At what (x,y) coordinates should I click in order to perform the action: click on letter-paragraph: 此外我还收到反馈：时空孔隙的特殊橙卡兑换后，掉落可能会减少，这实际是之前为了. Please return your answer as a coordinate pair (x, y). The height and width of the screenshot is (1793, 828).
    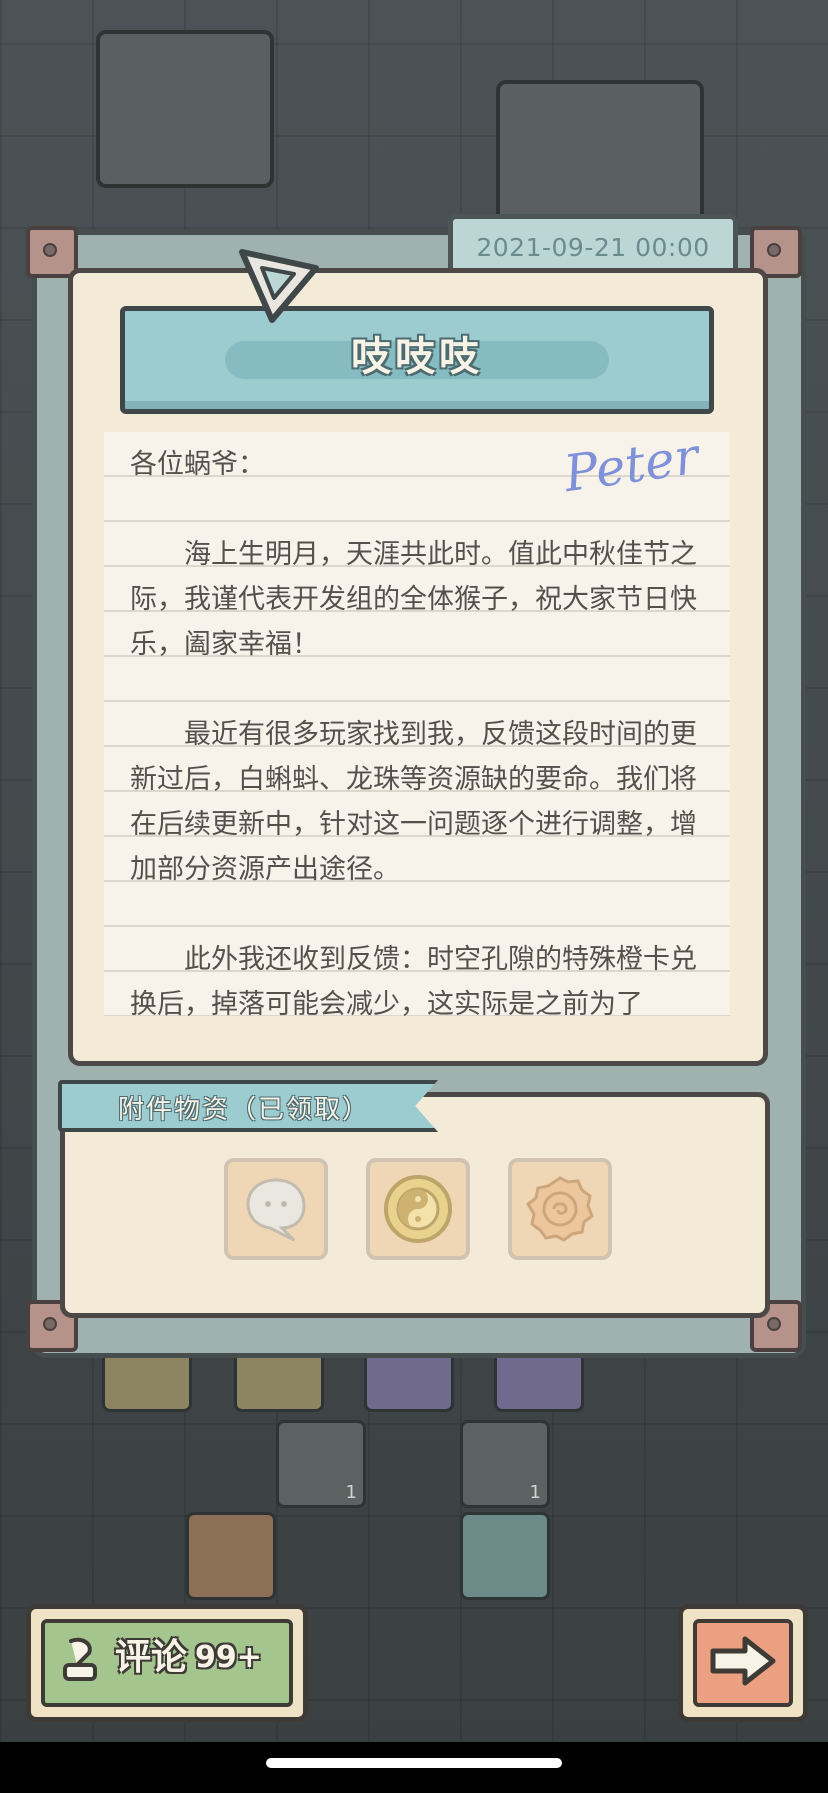
    Looking at the image, I should click on (413, 980).